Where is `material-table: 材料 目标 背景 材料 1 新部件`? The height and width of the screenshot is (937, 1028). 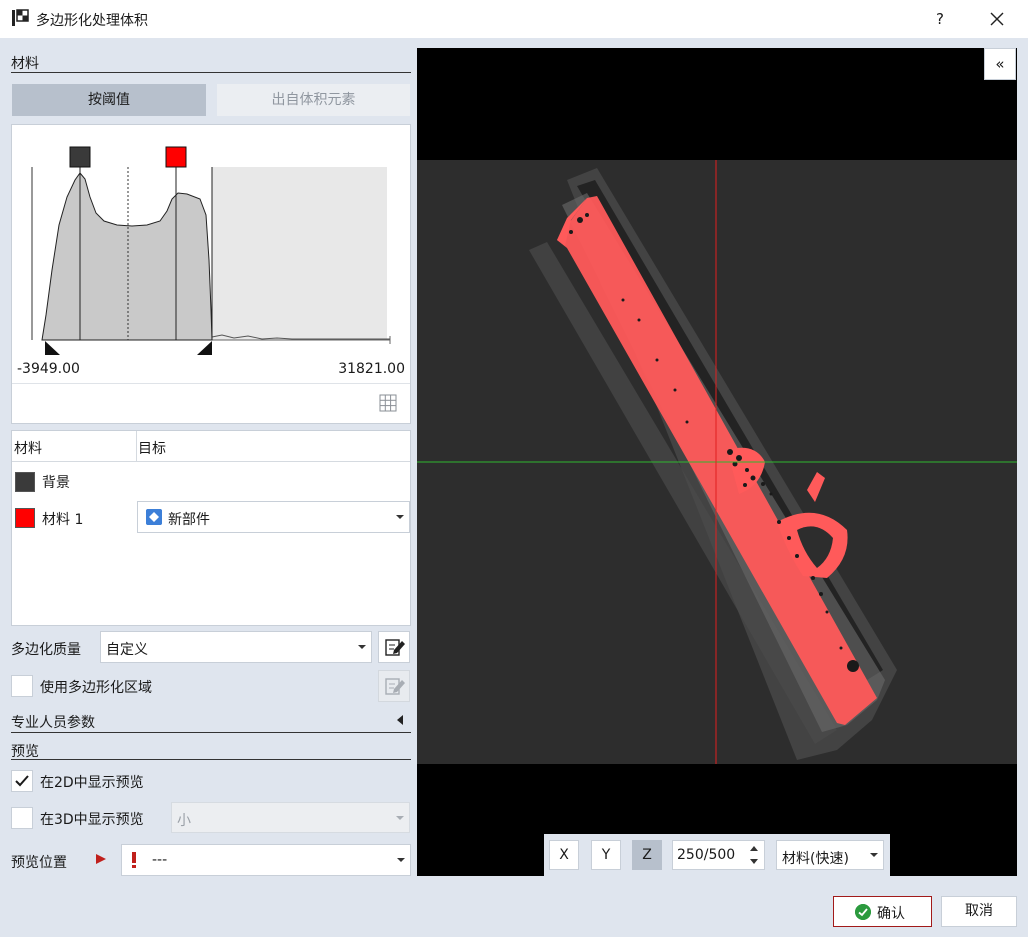 material-table: 材料 目标 背景 材料 1 新部件 is located at coordinates (211, 528).